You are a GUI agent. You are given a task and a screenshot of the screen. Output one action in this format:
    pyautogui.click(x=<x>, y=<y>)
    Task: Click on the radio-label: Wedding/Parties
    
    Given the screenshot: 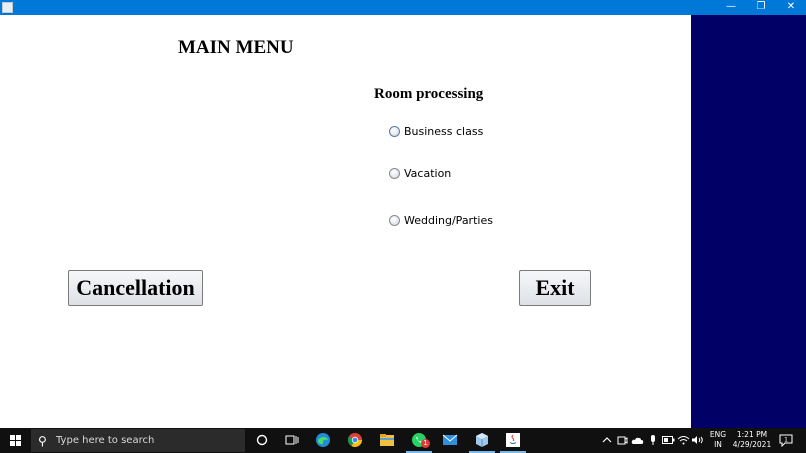 What is the action you would take?
    pyautogui.click(x=448, y=220)
    